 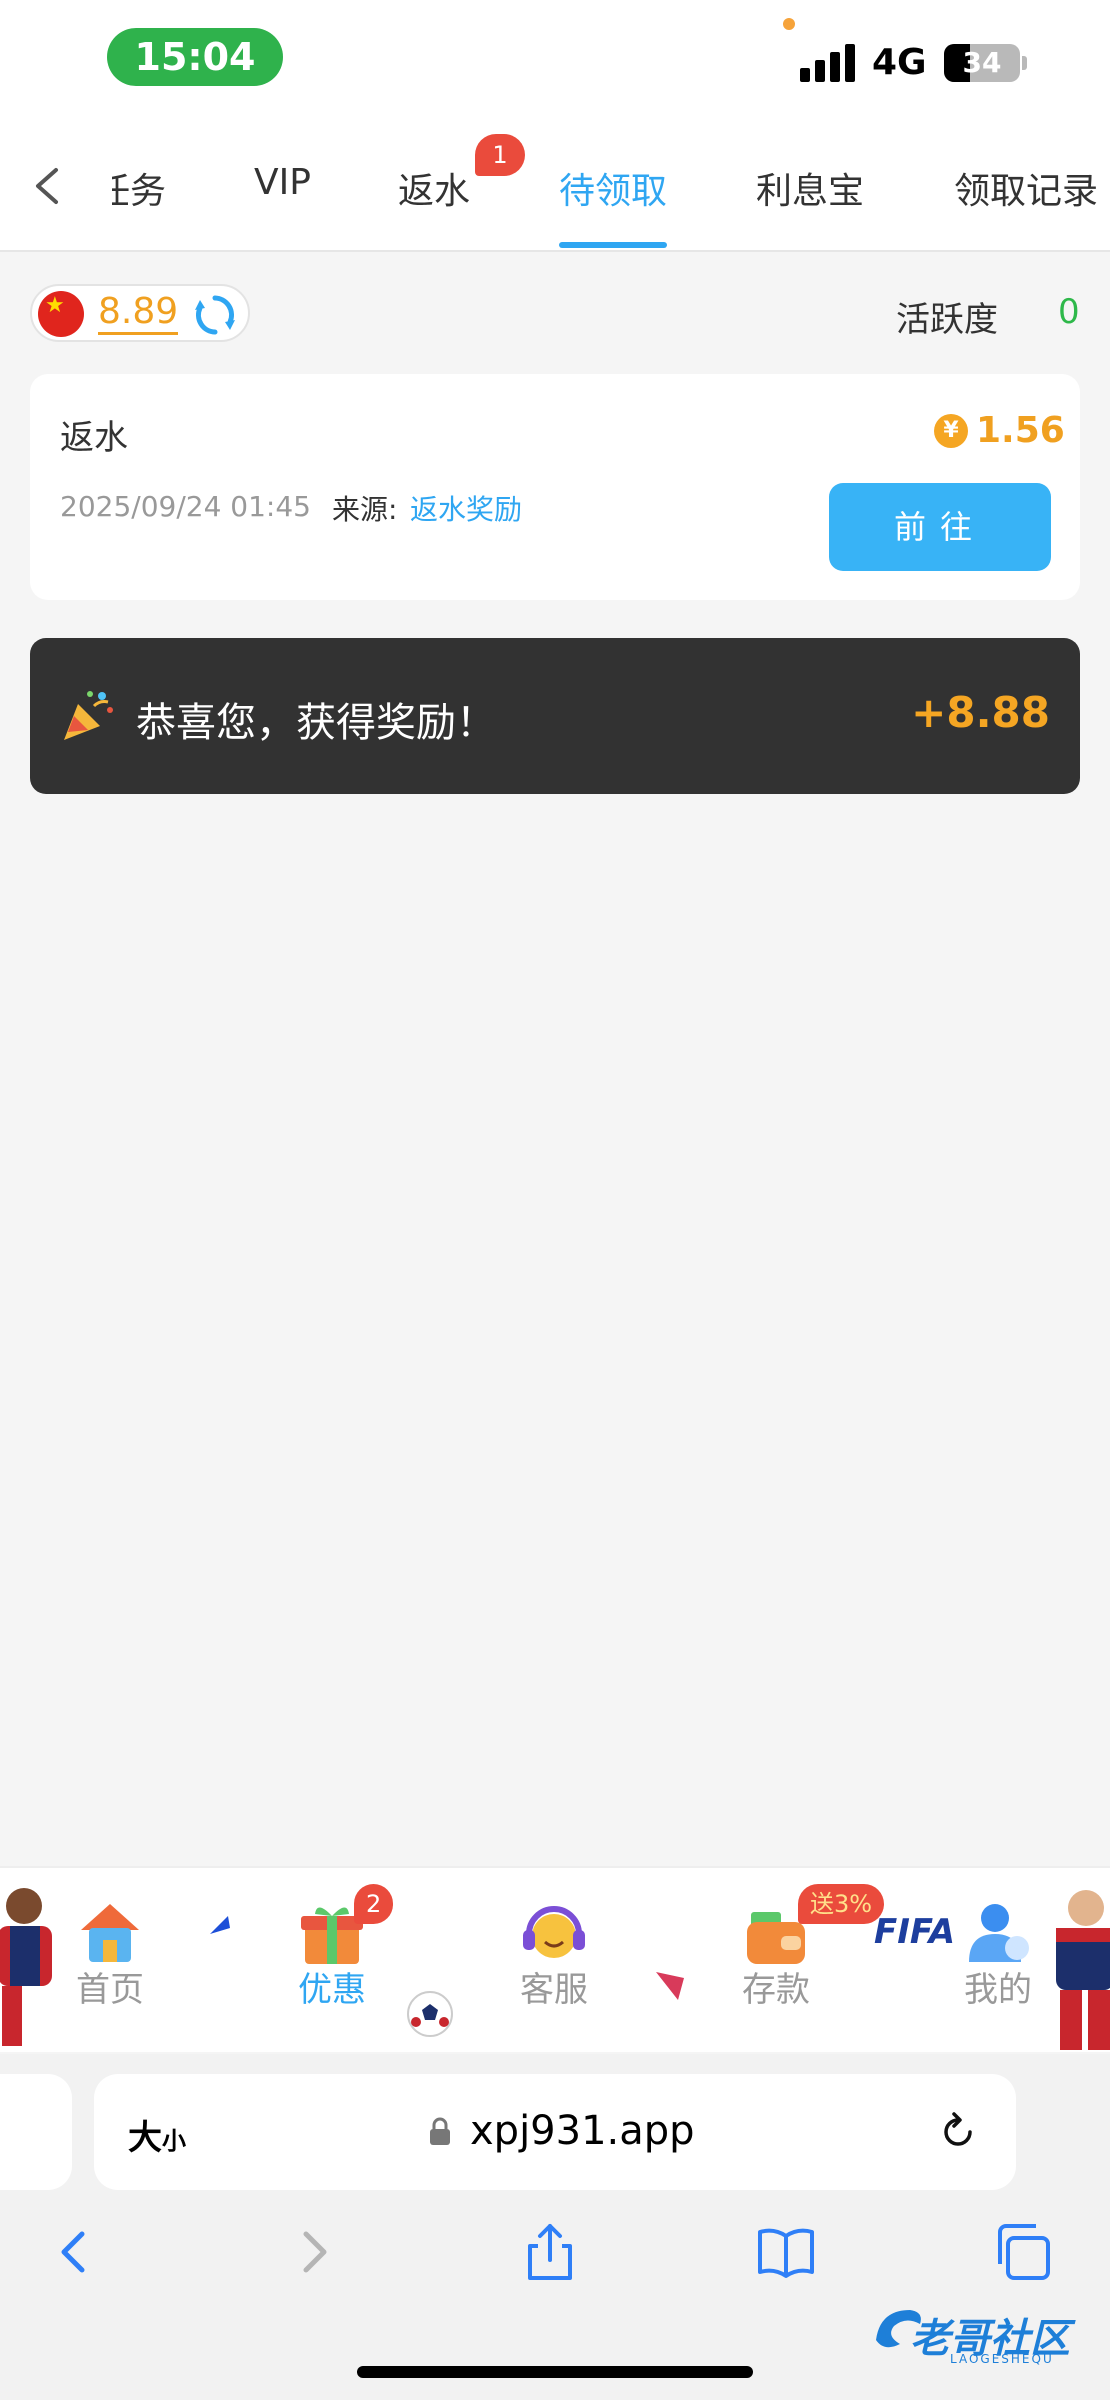 What do you see at coordinates (555, 2372) in the screenshot?
I see `home-indicator` at bounding box center [555, 2372].